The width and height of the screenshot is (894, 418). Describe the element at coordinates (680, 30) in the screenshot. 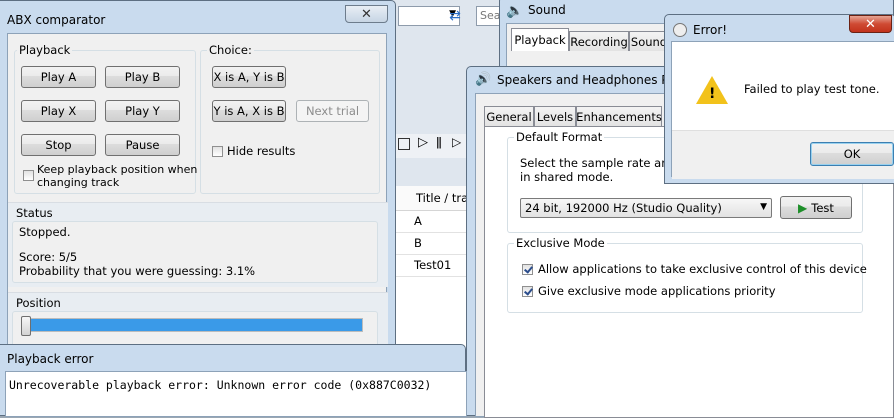

I see `app-icon` at that location.